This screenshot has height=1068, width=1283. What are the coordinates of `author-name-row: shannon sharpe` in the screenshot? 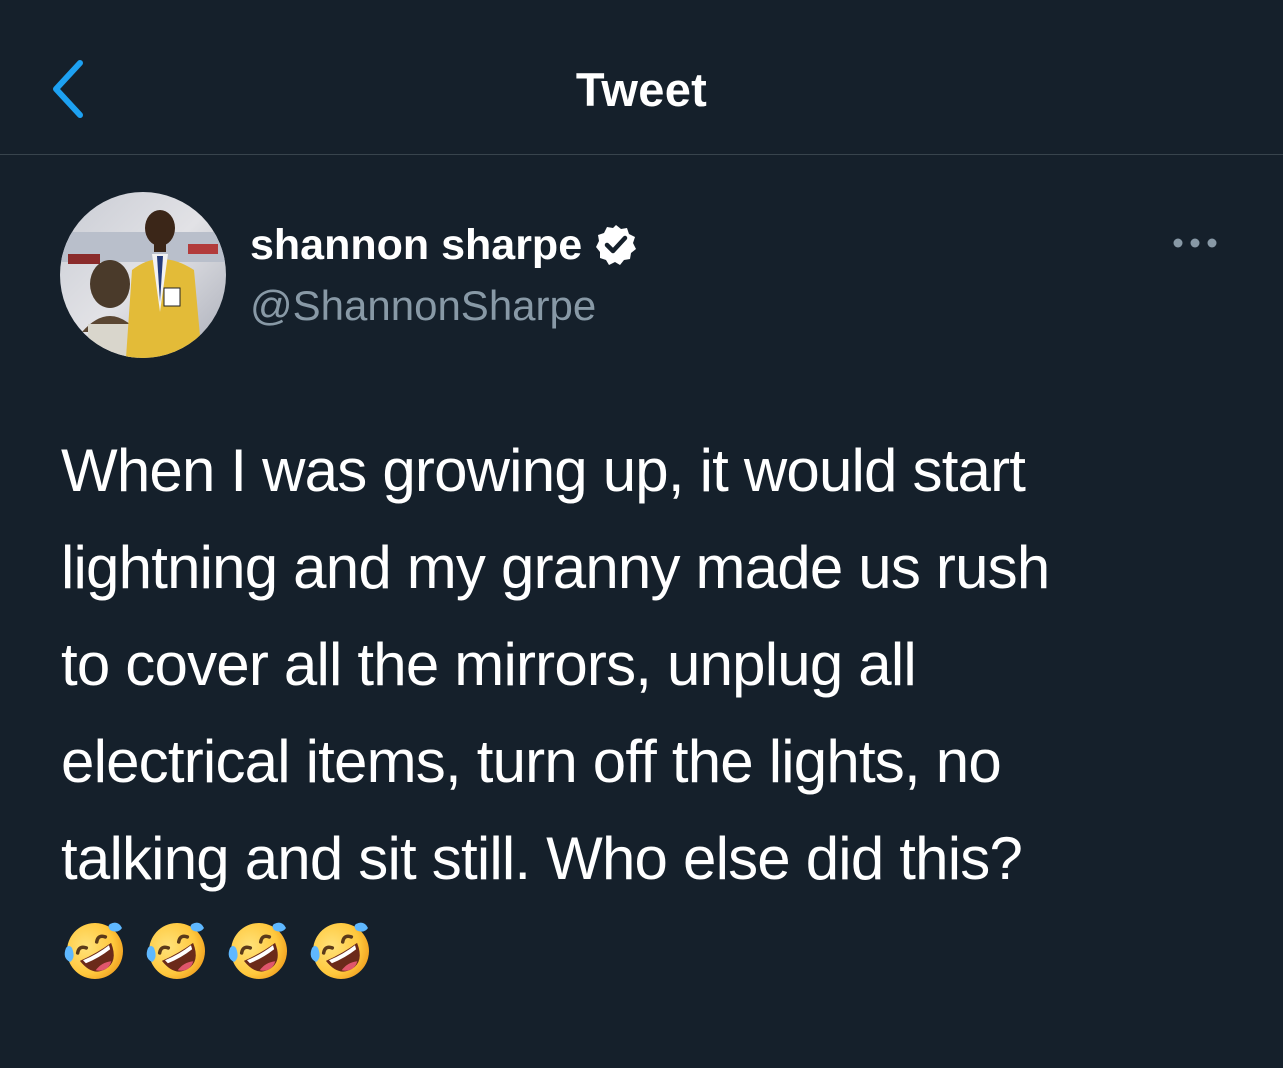 It's located at (444, 245).